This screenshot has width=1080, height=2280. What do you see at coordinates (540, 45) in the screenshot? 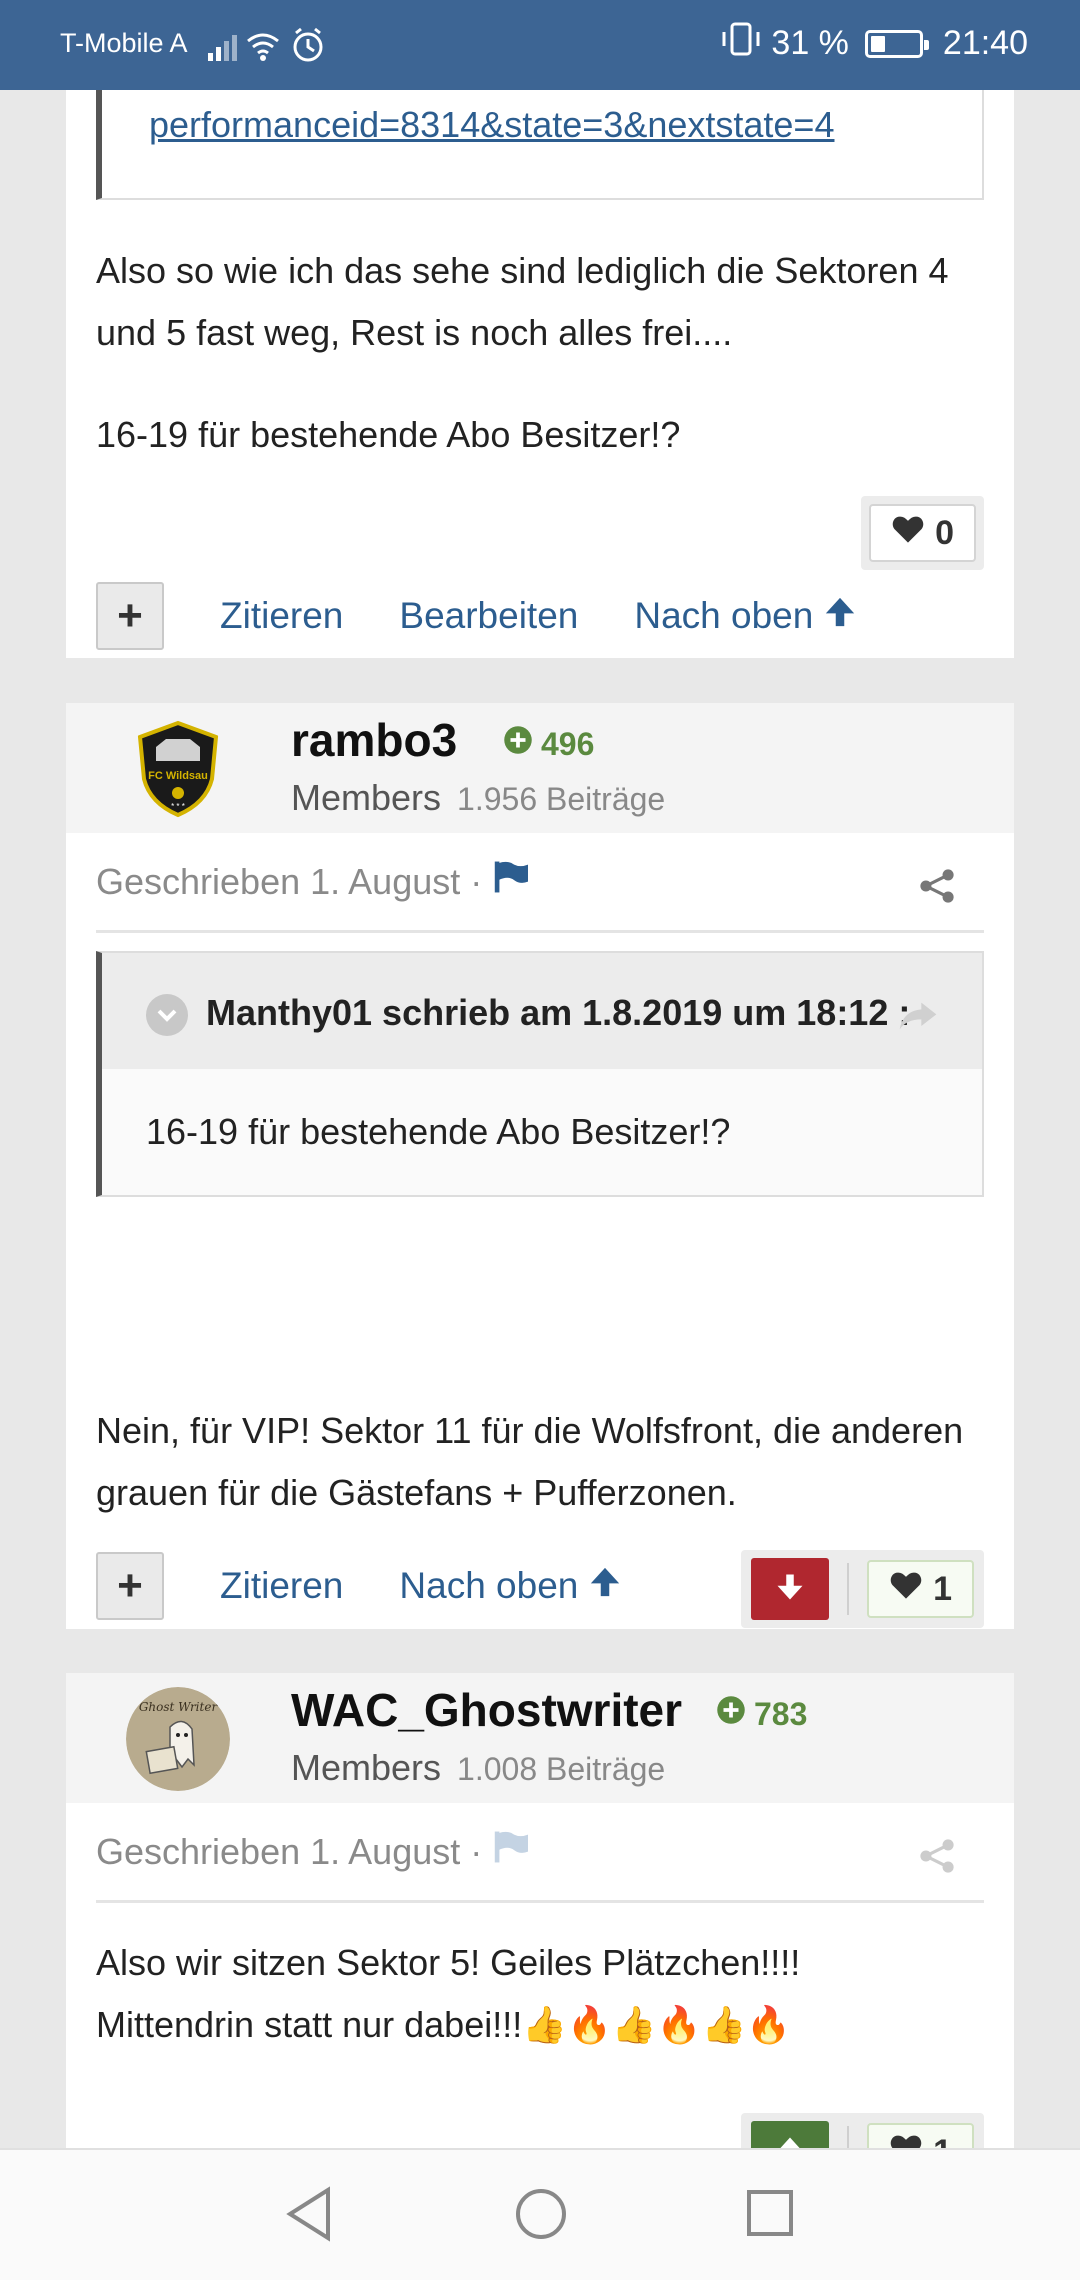
I see `status-bar: T-Mobile A 31 % 21:40` at bounding box center [540, 45].